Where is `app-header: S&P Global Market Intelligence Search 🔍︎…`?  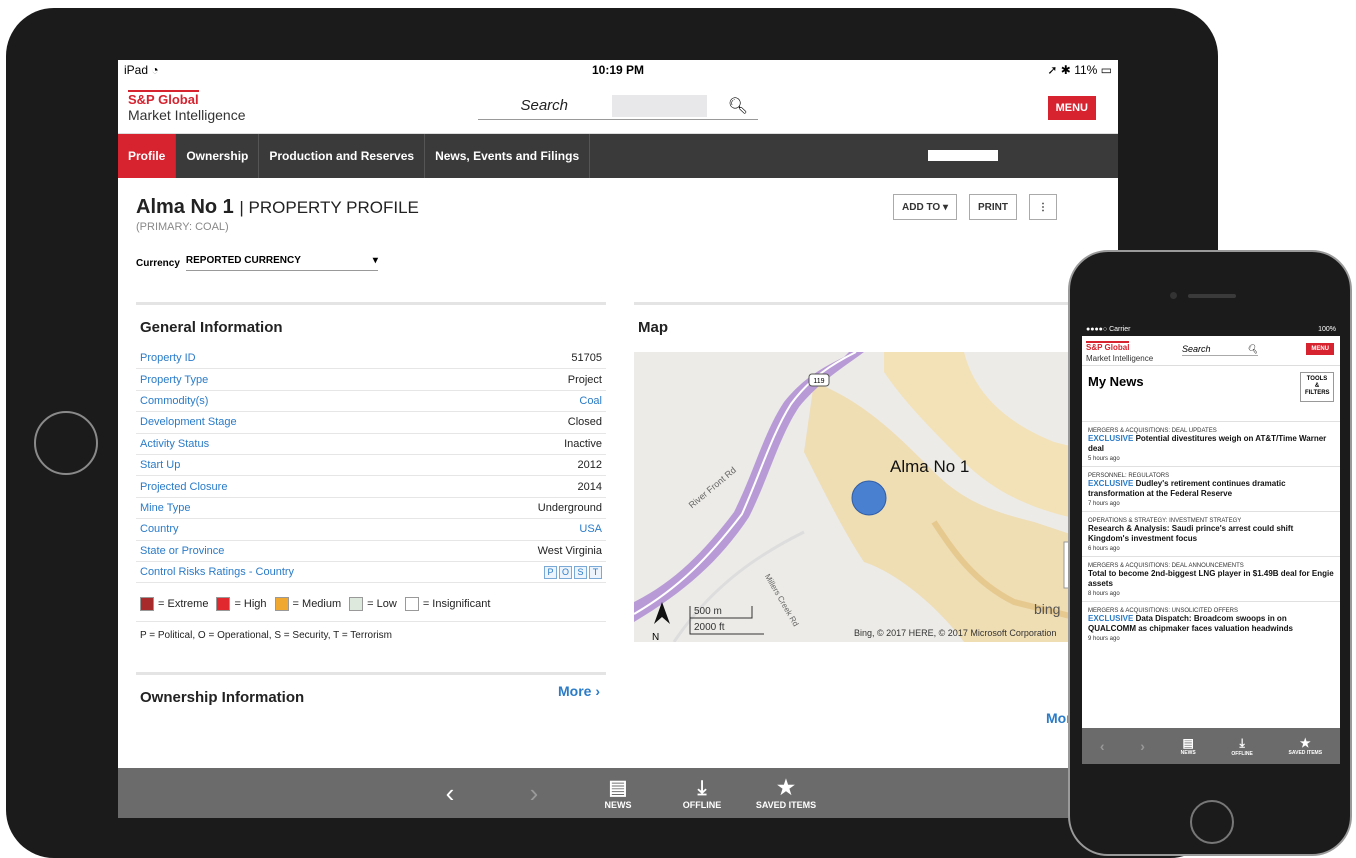
app-header: S&P Global Market Intelligence Search 🔍︎… is located at coordinates (618, 107).